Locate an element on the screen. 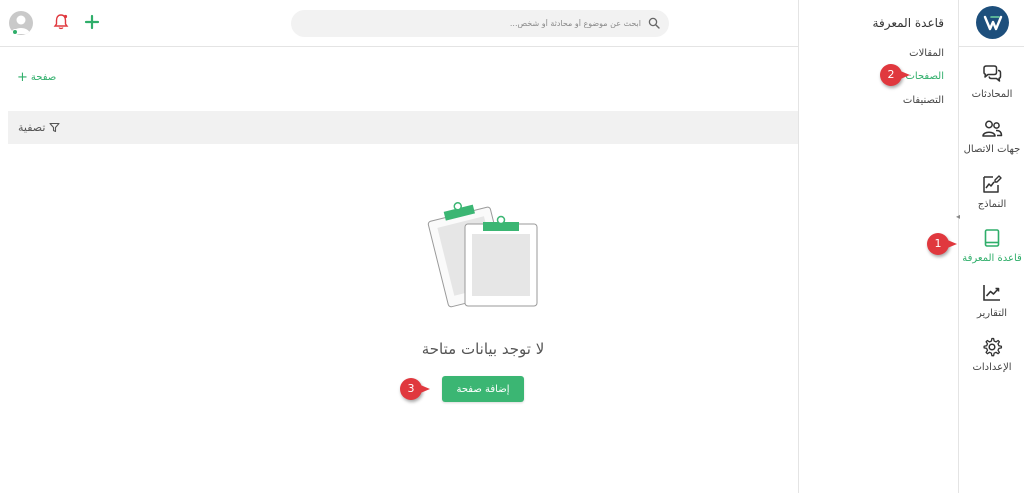  annotation-callout-3: 3 is located at coordinates (417, 389).